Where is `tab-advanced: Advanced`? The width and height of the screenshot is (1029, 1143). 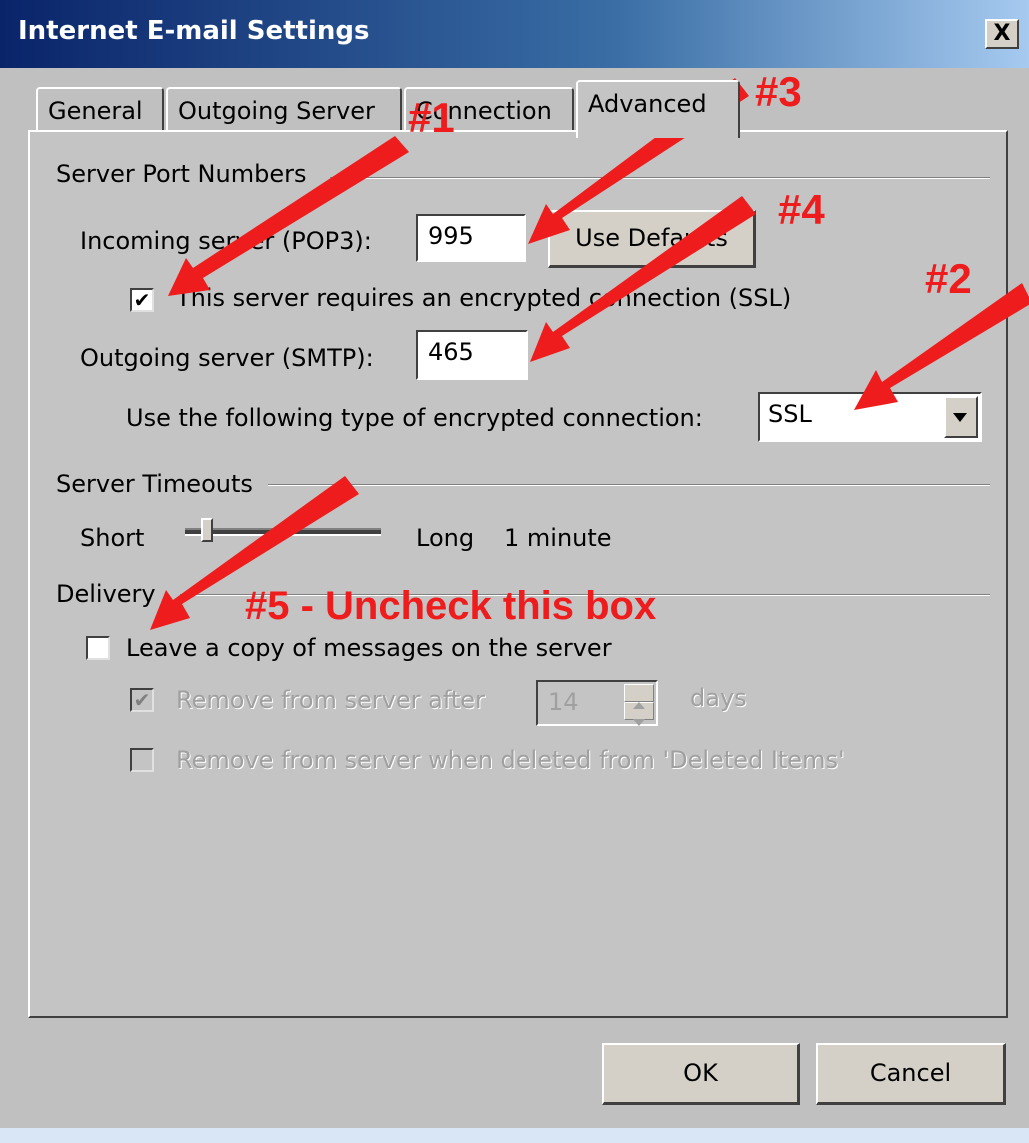 tab-advanced: Advanced is located at coordinates (658, 109).